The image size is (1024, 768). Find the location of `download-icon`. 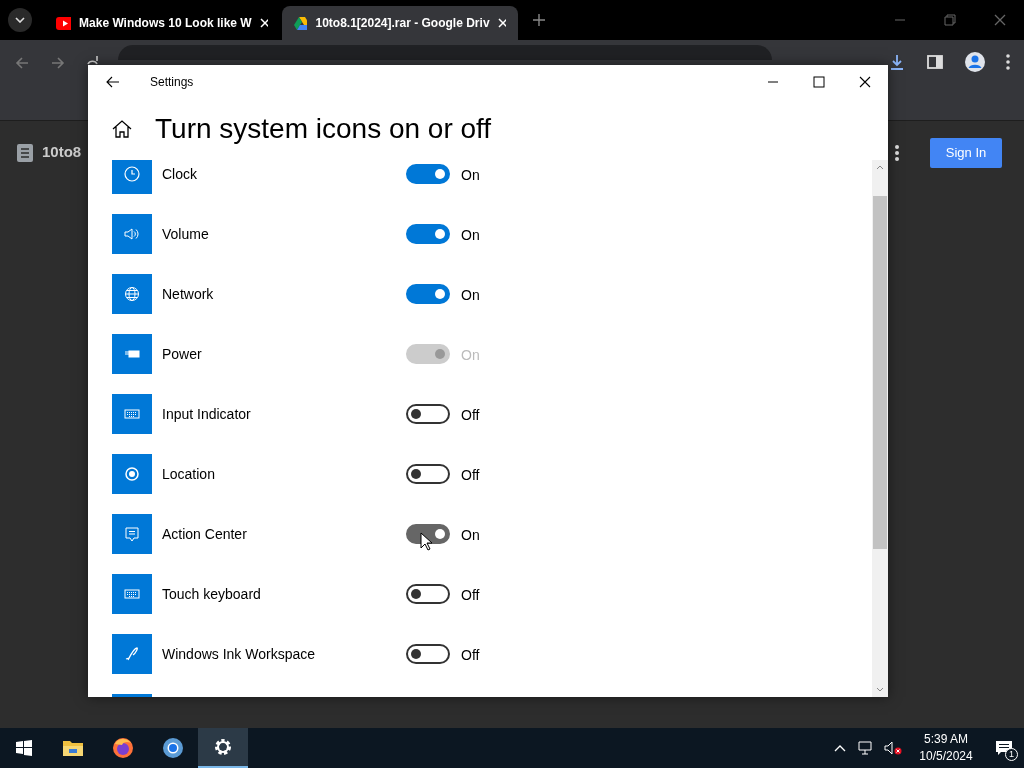

download-icon is located at coordinates (897, 62).